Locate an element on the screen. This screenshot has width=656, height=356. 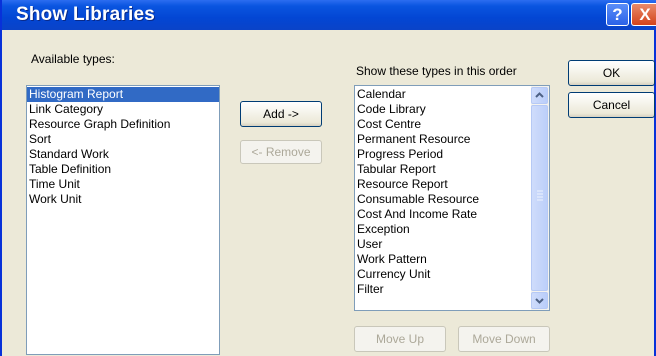
available-list-item: Work Unit is located at coordinates (123, 199).